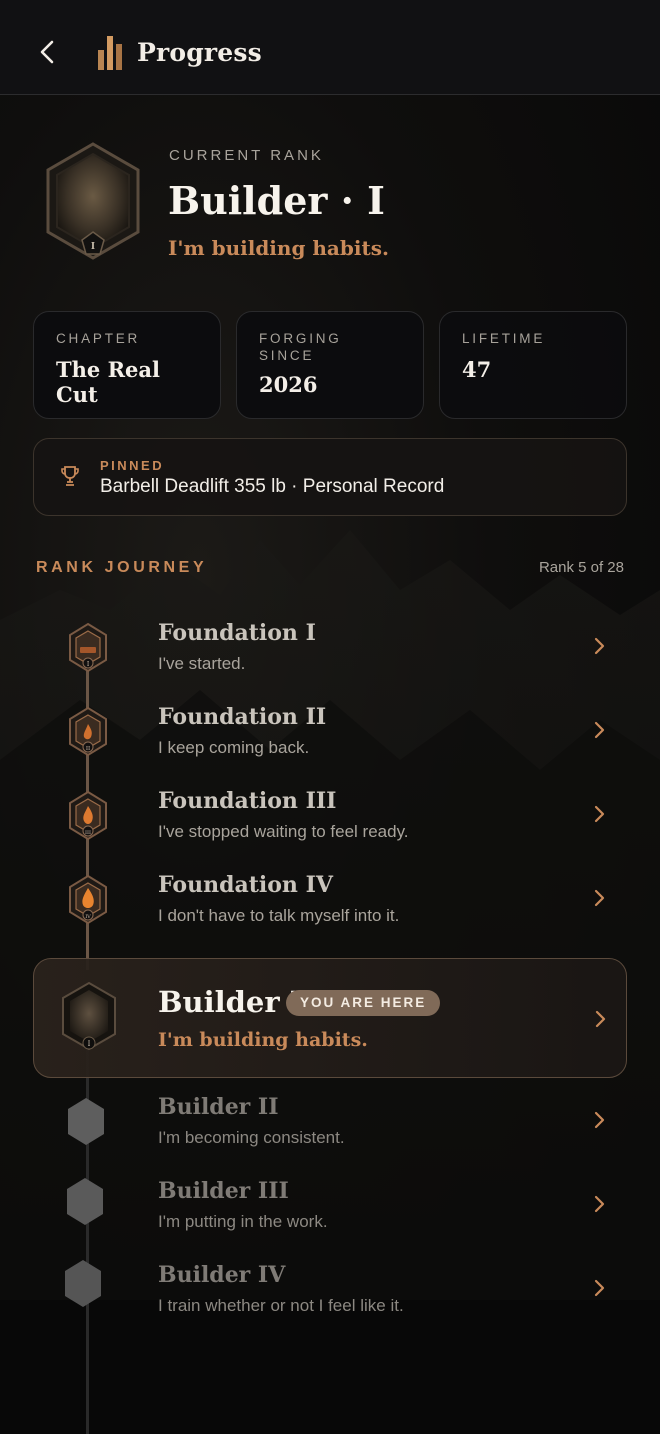 The width and height of the screenshot is (660, 1434). Describe the element at coordinates (222, 1275) in the screenshot. I see `rank-title: Builder IV` at that location.